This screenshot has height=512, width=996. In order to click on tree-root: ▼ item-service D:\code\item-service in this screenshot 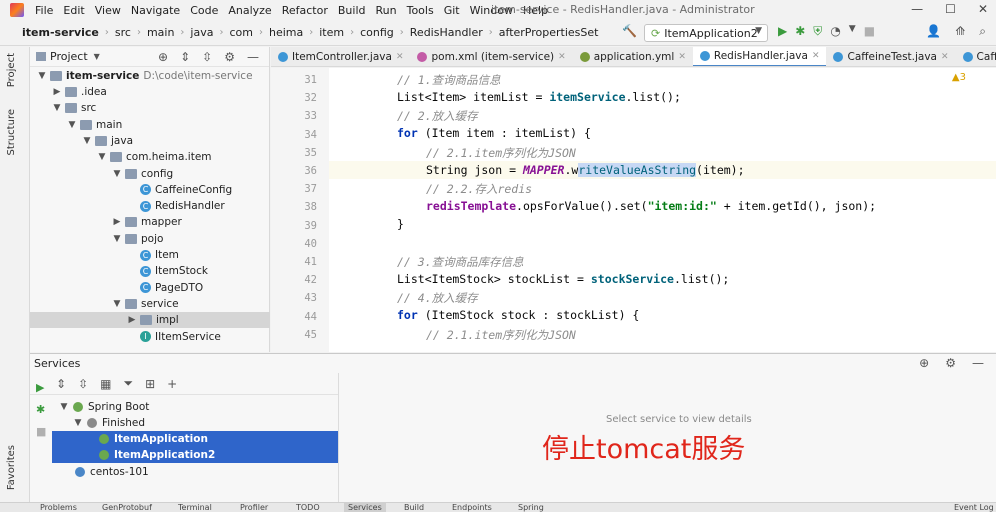, I will do `click(150, 76)`.